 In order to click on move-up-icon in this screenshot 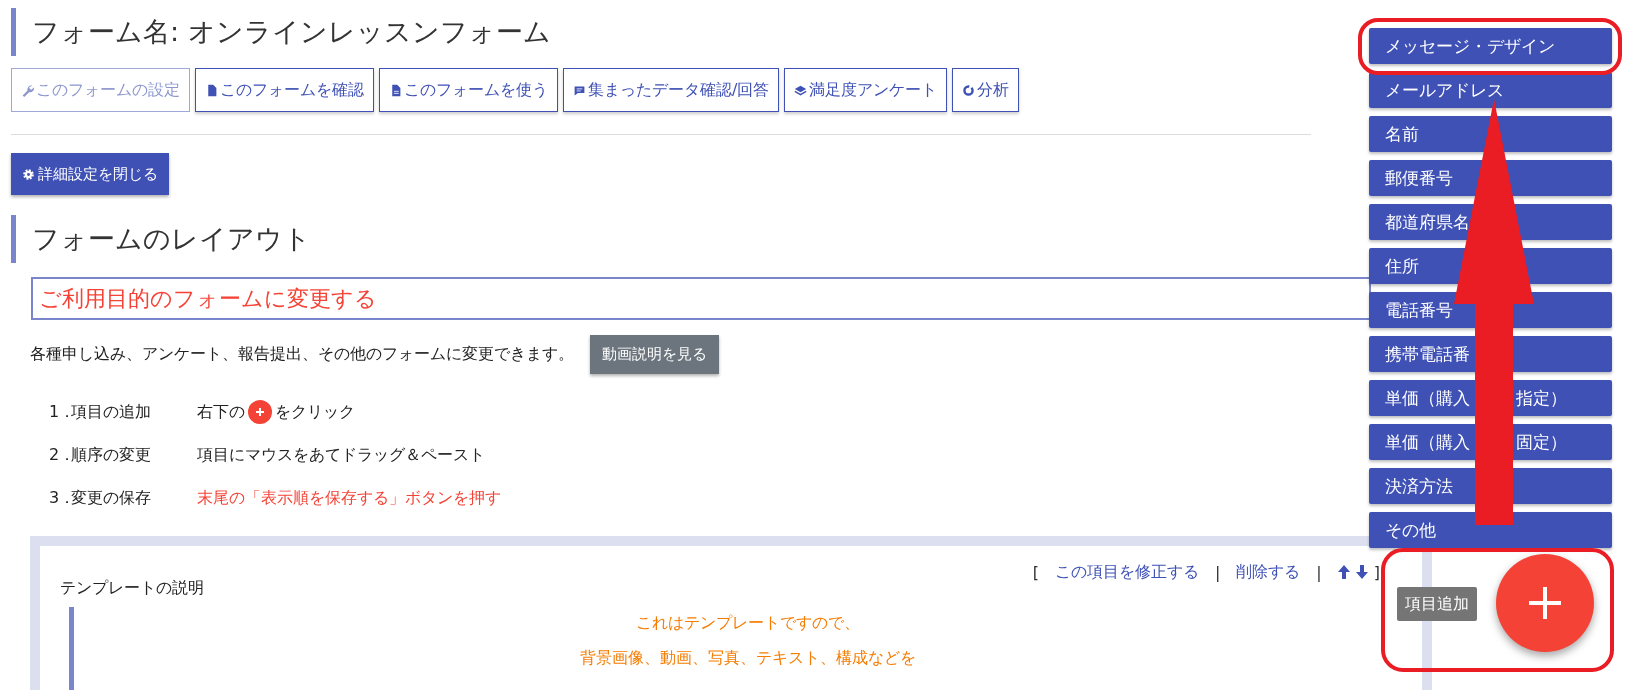, I will do `click(1343, 572)`.